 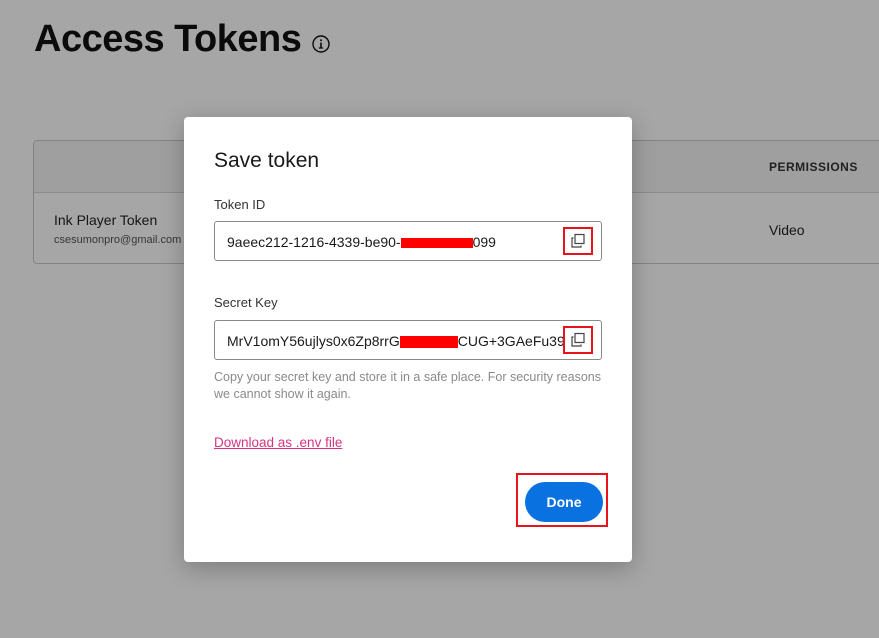 What do you see at coordinates (246, 302) in the screenshot?
I see `secret-key-label: Secret Key` at bounding box center [246, 302].